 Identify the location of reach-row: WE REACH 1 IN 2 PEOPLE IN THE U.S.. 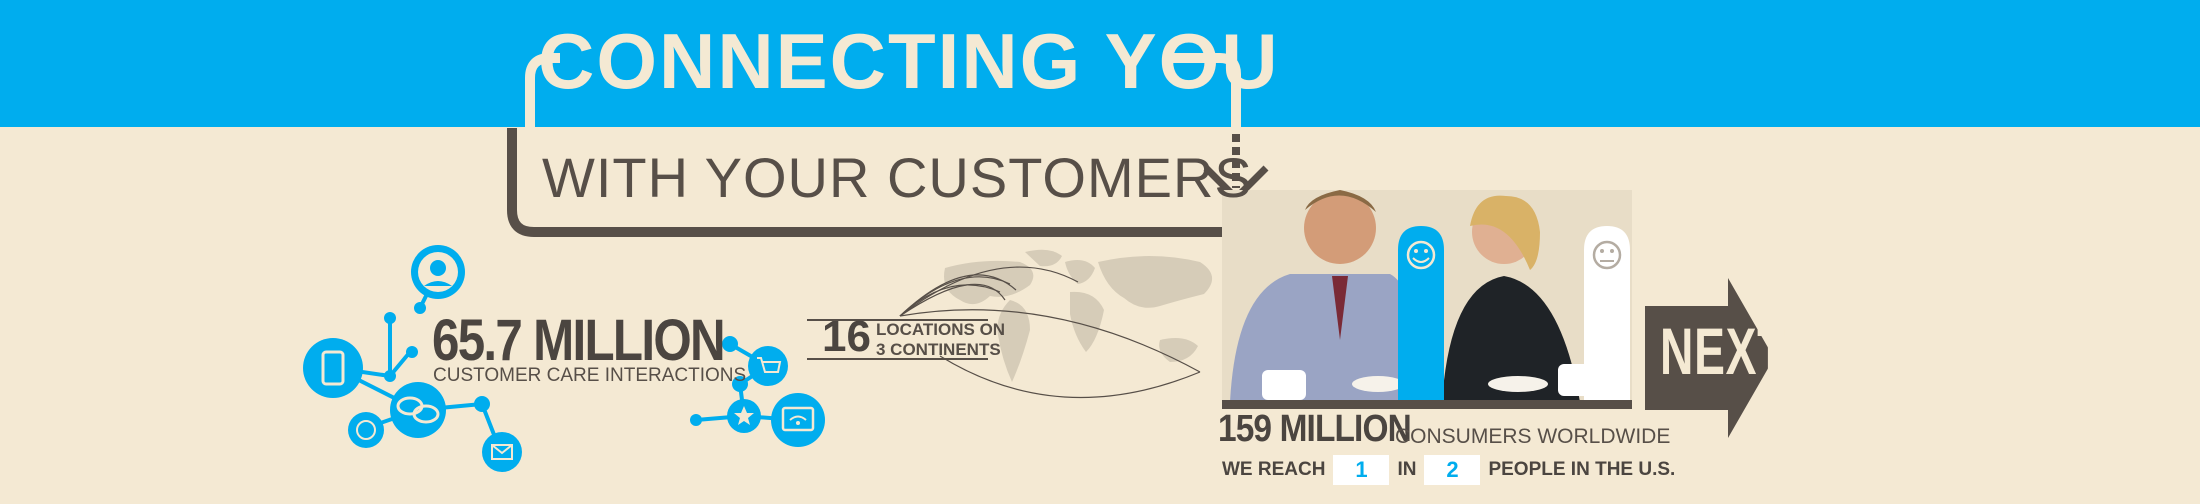
(1448, 470).